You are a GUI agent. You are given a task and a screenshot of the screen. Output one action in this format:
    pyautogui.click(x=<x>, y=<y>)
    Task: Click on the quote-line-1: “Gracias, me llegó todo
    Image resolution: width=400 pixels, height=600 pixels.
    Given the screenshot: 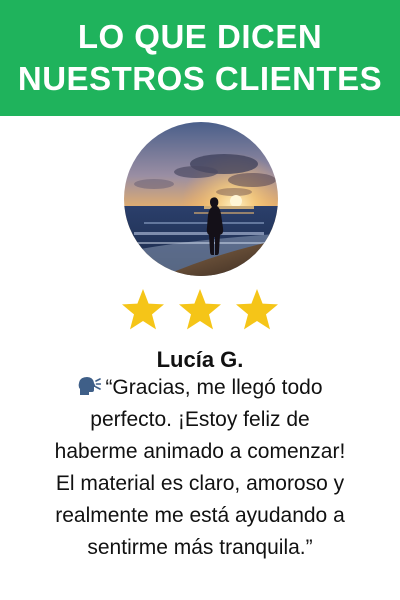 What is the action you would take?
    pyautogui.click(x=200, y=388)
    